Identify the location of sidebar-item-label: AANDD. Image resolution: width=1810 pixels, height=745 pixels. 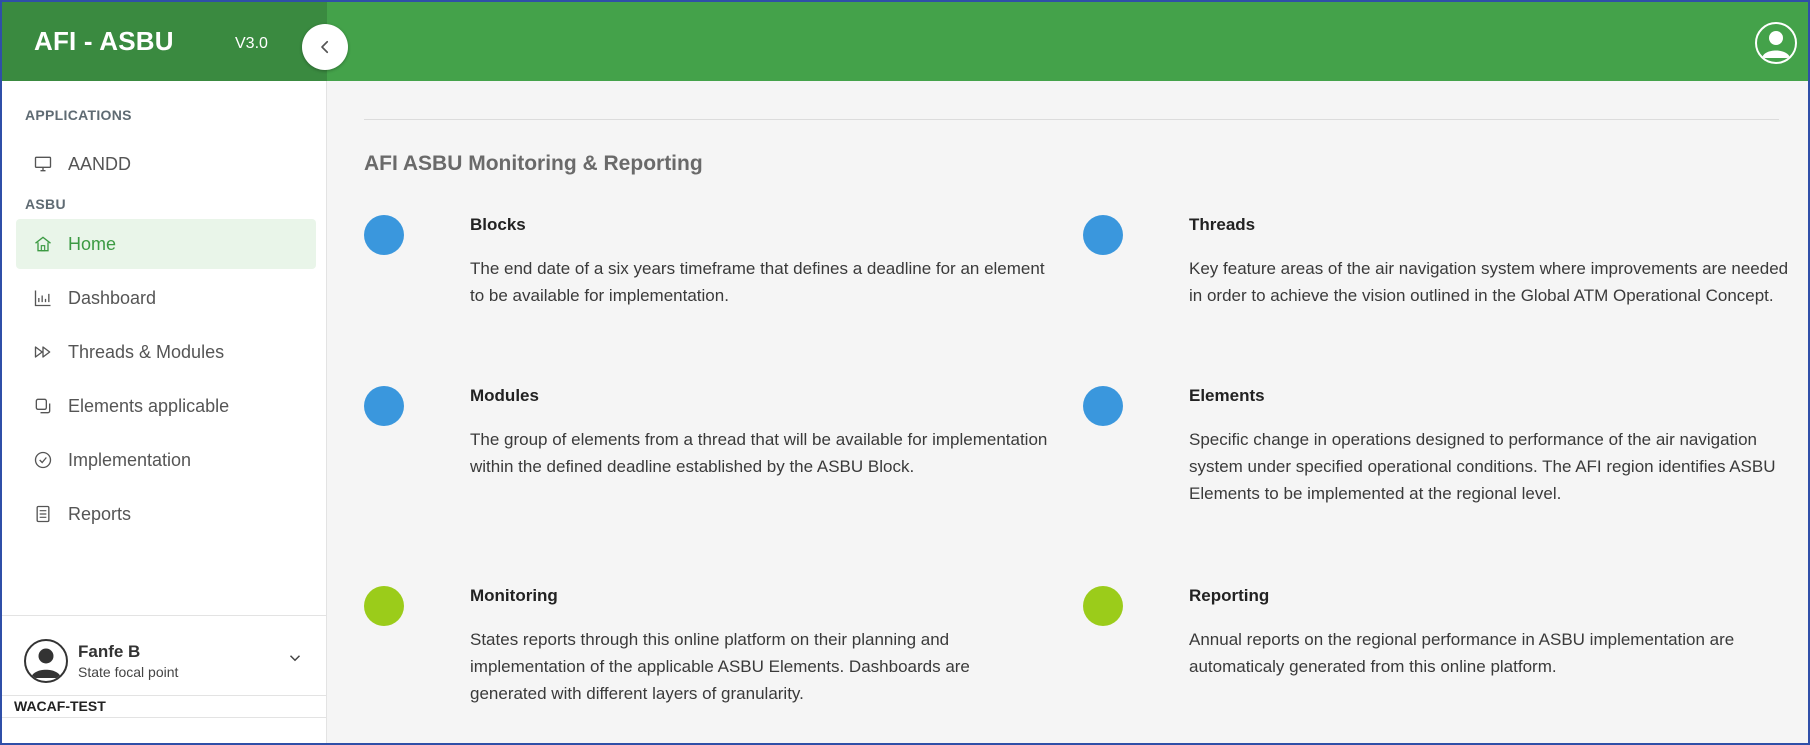
(100, 163).